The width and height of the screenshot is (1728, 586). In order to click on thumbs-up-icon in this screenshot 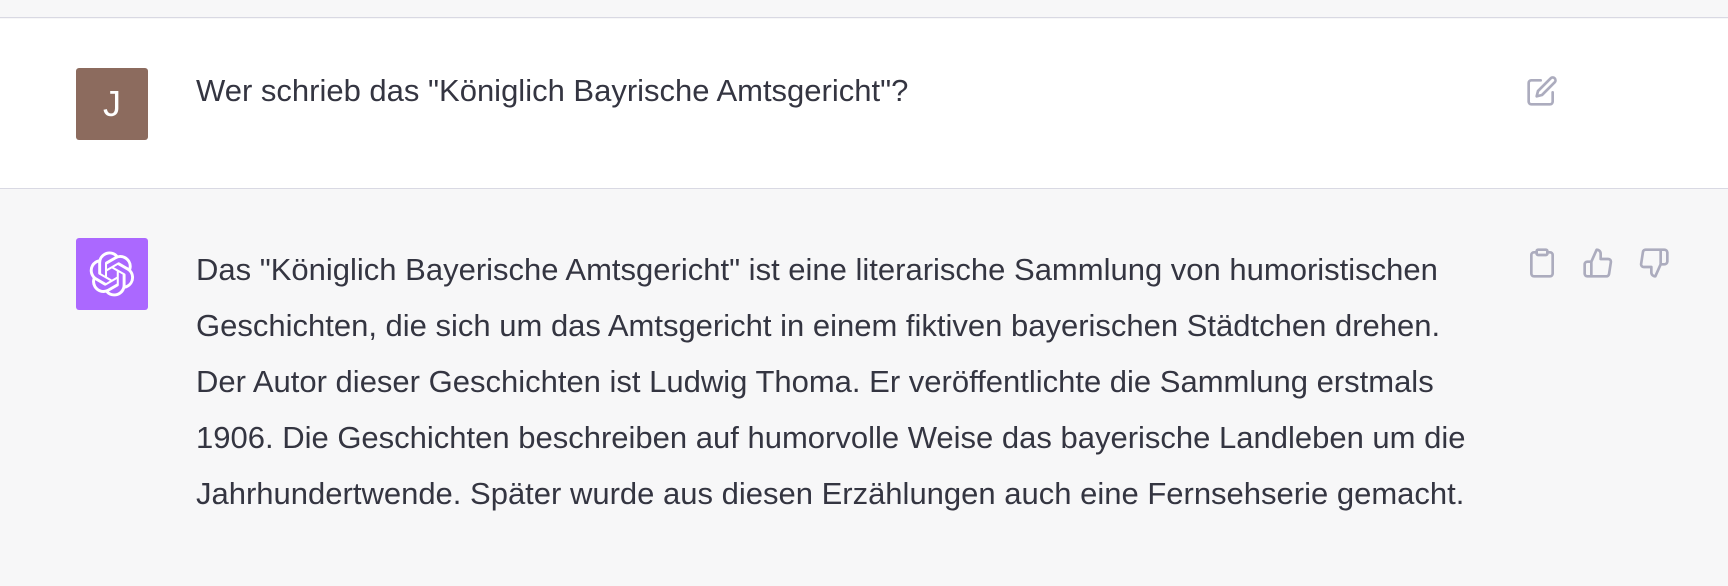, I will do `click(1598, 263)`.